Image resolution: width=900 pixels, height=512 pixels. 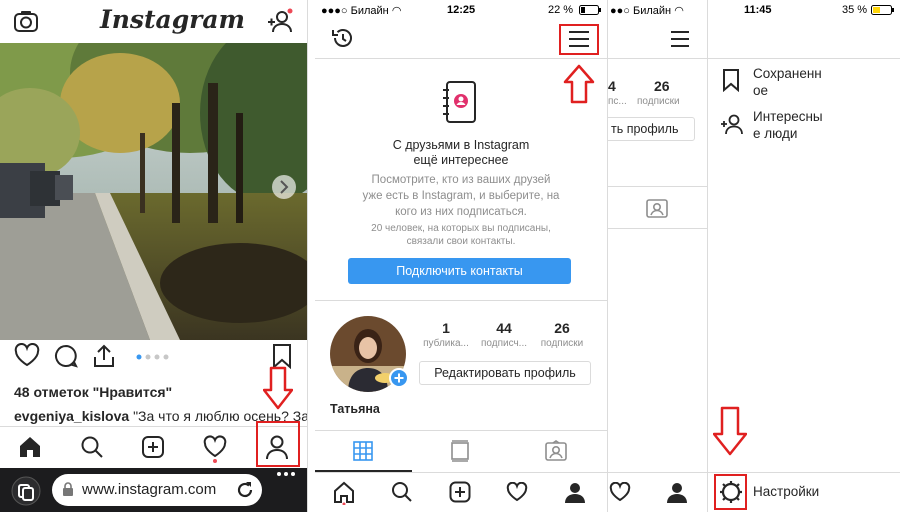 What do you see at coordinates (680, 39) in the screenshot?
I see `menu-icon` at bounding box center [680, 39].